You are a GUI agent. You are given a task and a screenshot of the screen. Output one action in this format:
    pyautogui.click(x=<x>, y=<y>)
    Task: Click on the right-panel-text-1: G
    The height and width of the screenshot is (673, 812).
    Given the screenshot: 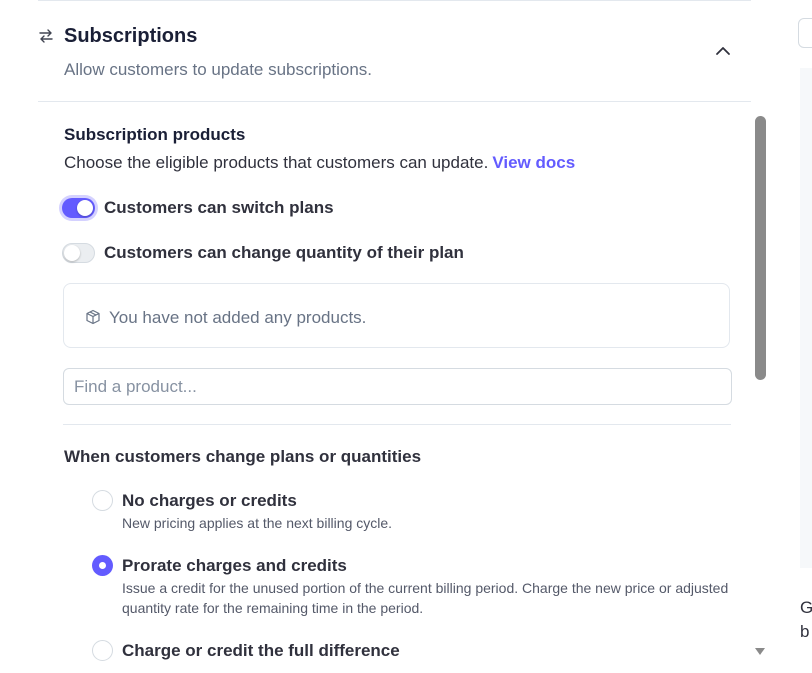 What is the action you would take?
    pyautogui.click(x=806, y=607)
    